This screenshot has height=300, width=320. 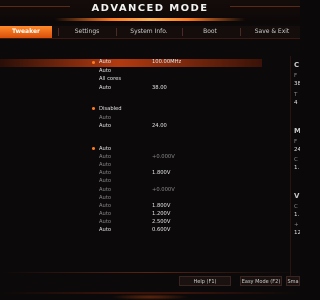 What do you see at coordinates (297, 84) in the screenshot?
I see `monitor-value: 38` at bounding box center [297, 84].